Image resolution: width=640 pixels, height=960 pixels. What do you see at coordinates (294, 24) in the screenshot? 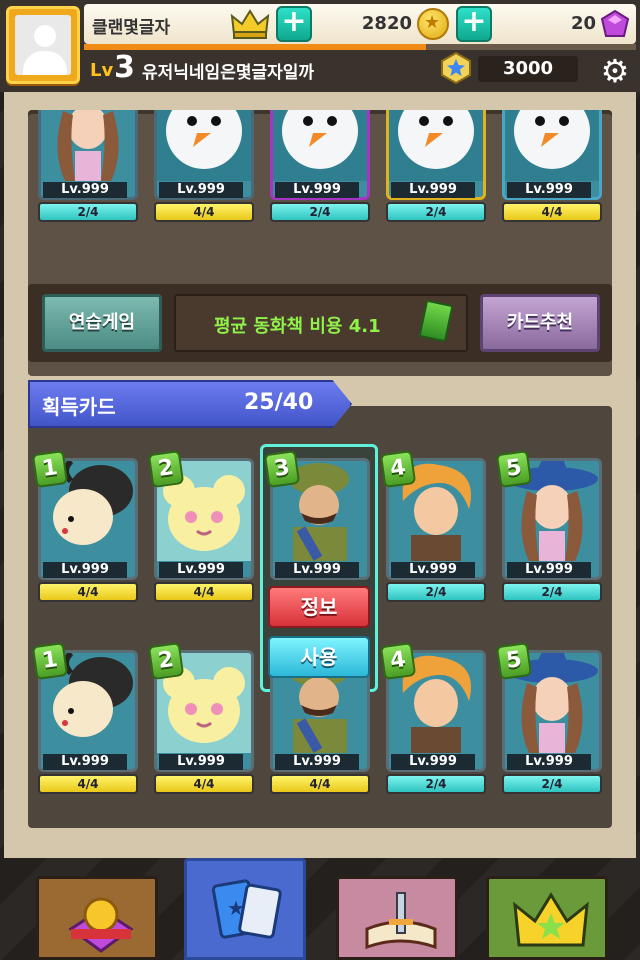
I see `add-coins-button: +` at bounding box center [294, 24].